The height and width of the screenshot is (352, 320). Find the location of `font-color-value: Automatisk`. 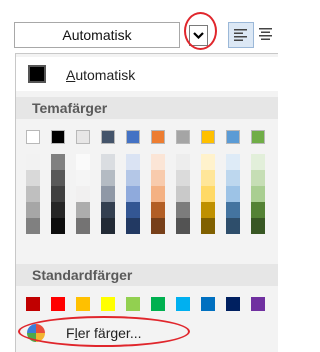

font-color-value: Automatisk is located at coordinates (97, 35).